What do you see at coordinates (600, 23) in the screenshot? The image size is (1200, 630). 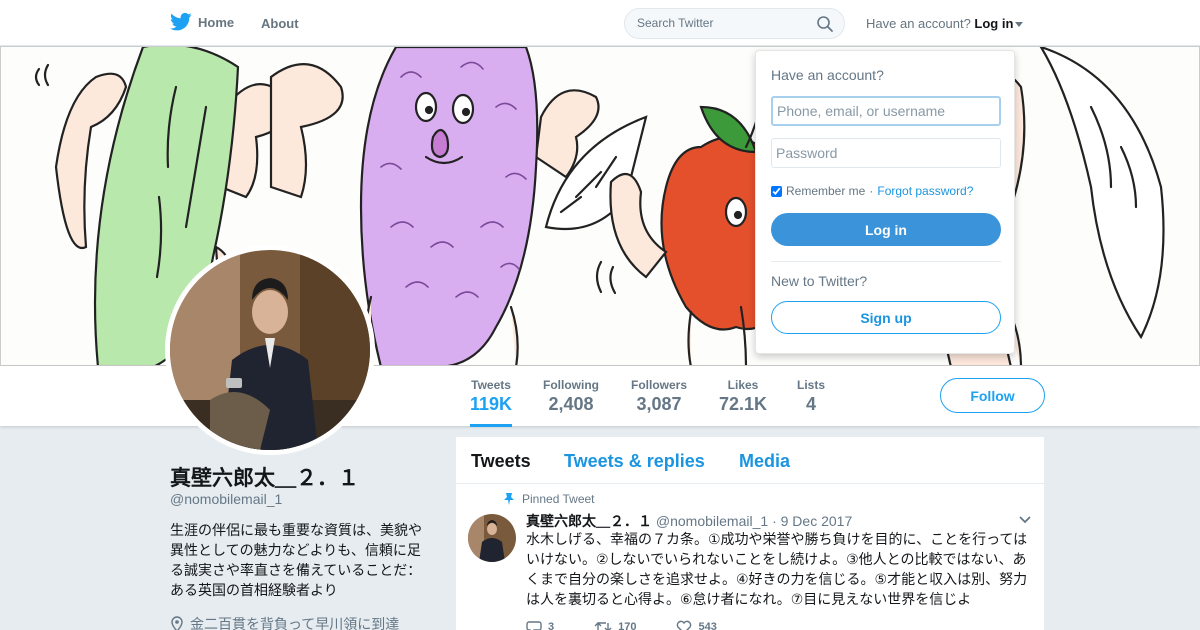 I see `top-nav: Home About Have an account? Log in` at bounding box center [600, 23].